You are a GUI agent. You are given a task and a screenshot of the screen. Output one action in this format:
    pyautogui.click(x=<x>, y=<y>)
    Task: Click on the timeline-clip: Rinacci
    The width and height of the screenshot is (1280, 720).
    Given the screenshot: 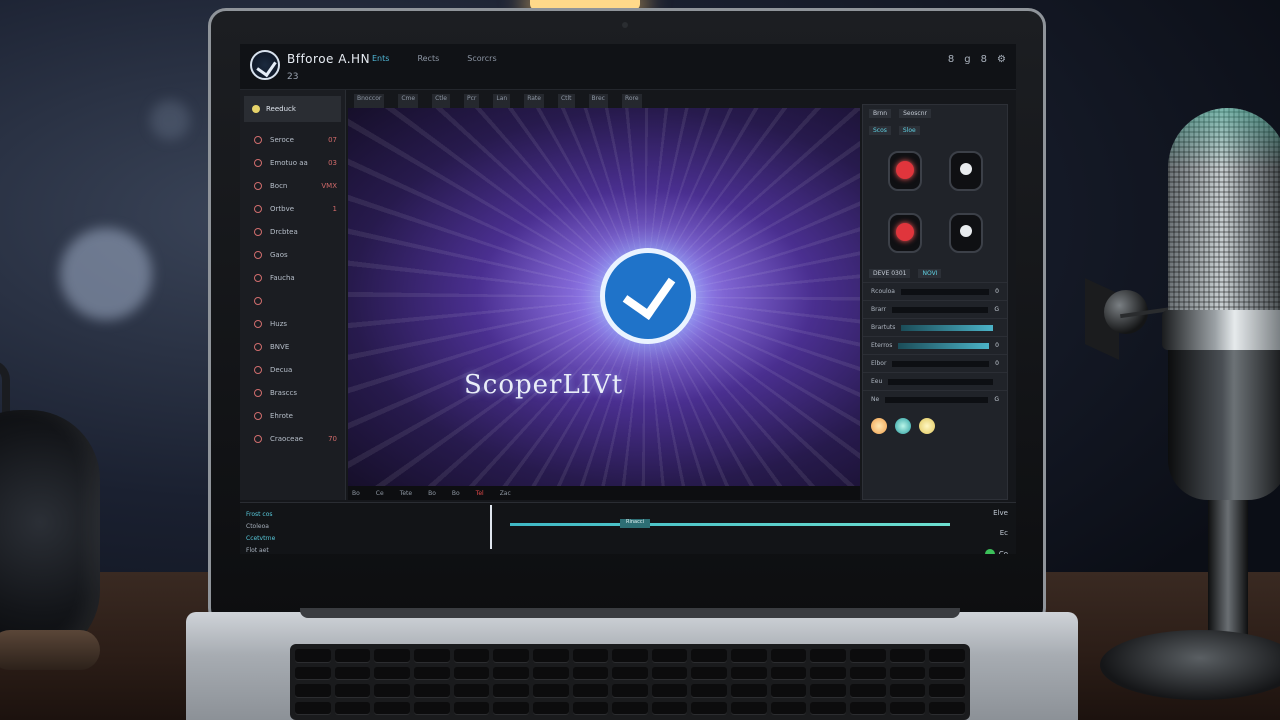 What is the action you would take?
    pyautogui.click(x=635, y=523)
    